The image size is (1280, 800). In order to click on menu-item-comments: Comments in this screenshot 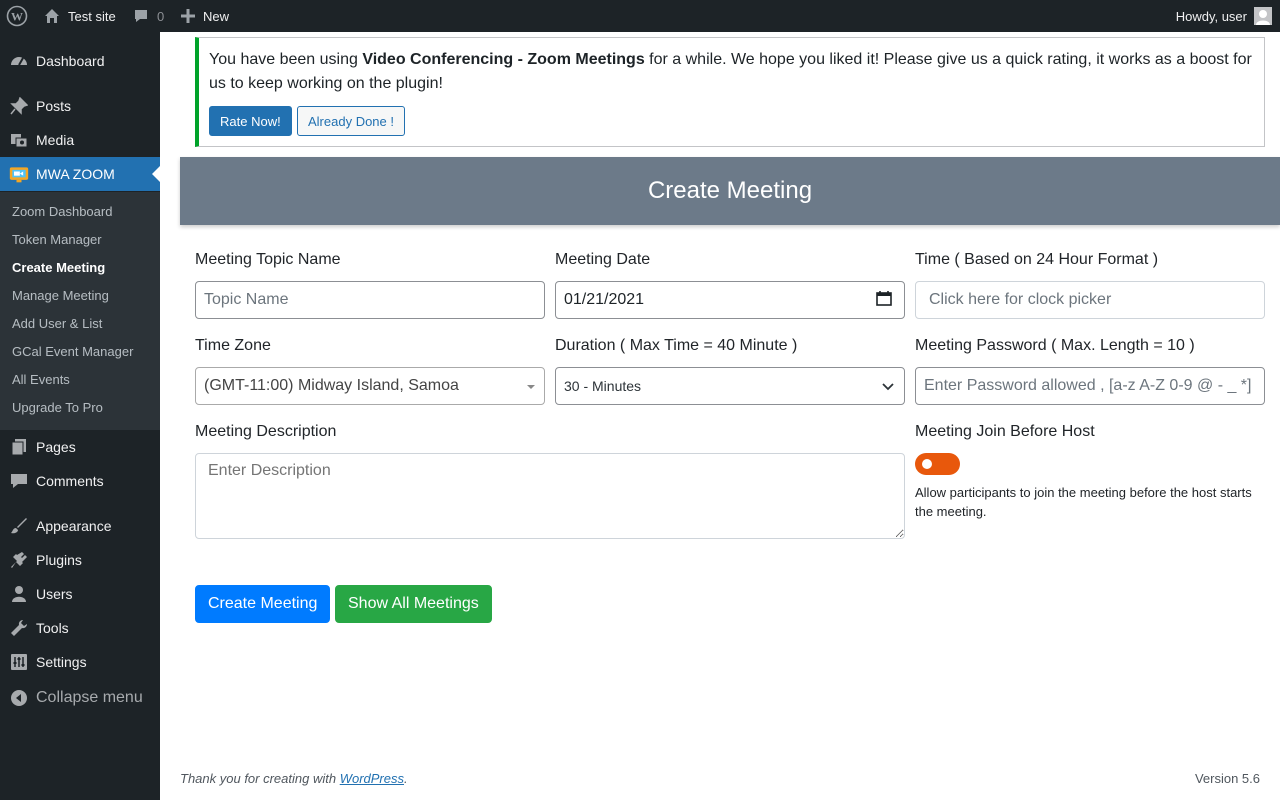, I will do `click(80, 481)`.